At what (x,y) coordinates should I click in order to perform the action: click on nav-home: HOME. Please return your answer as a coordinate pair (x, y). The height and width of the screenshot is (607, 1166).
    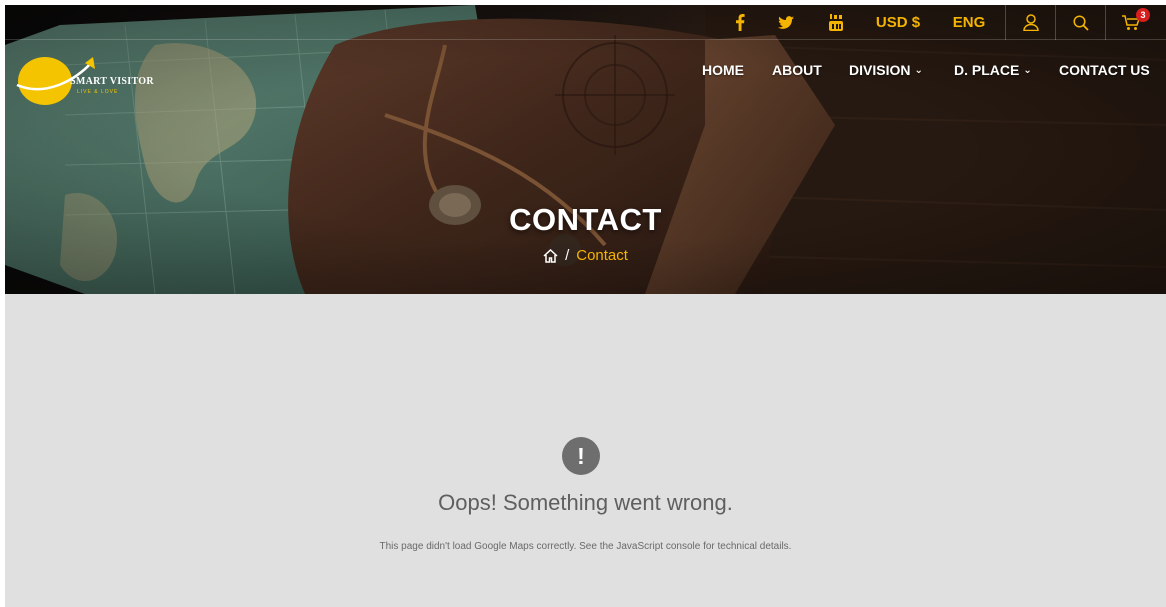
    Looking at the image, I should click on (723, 70).